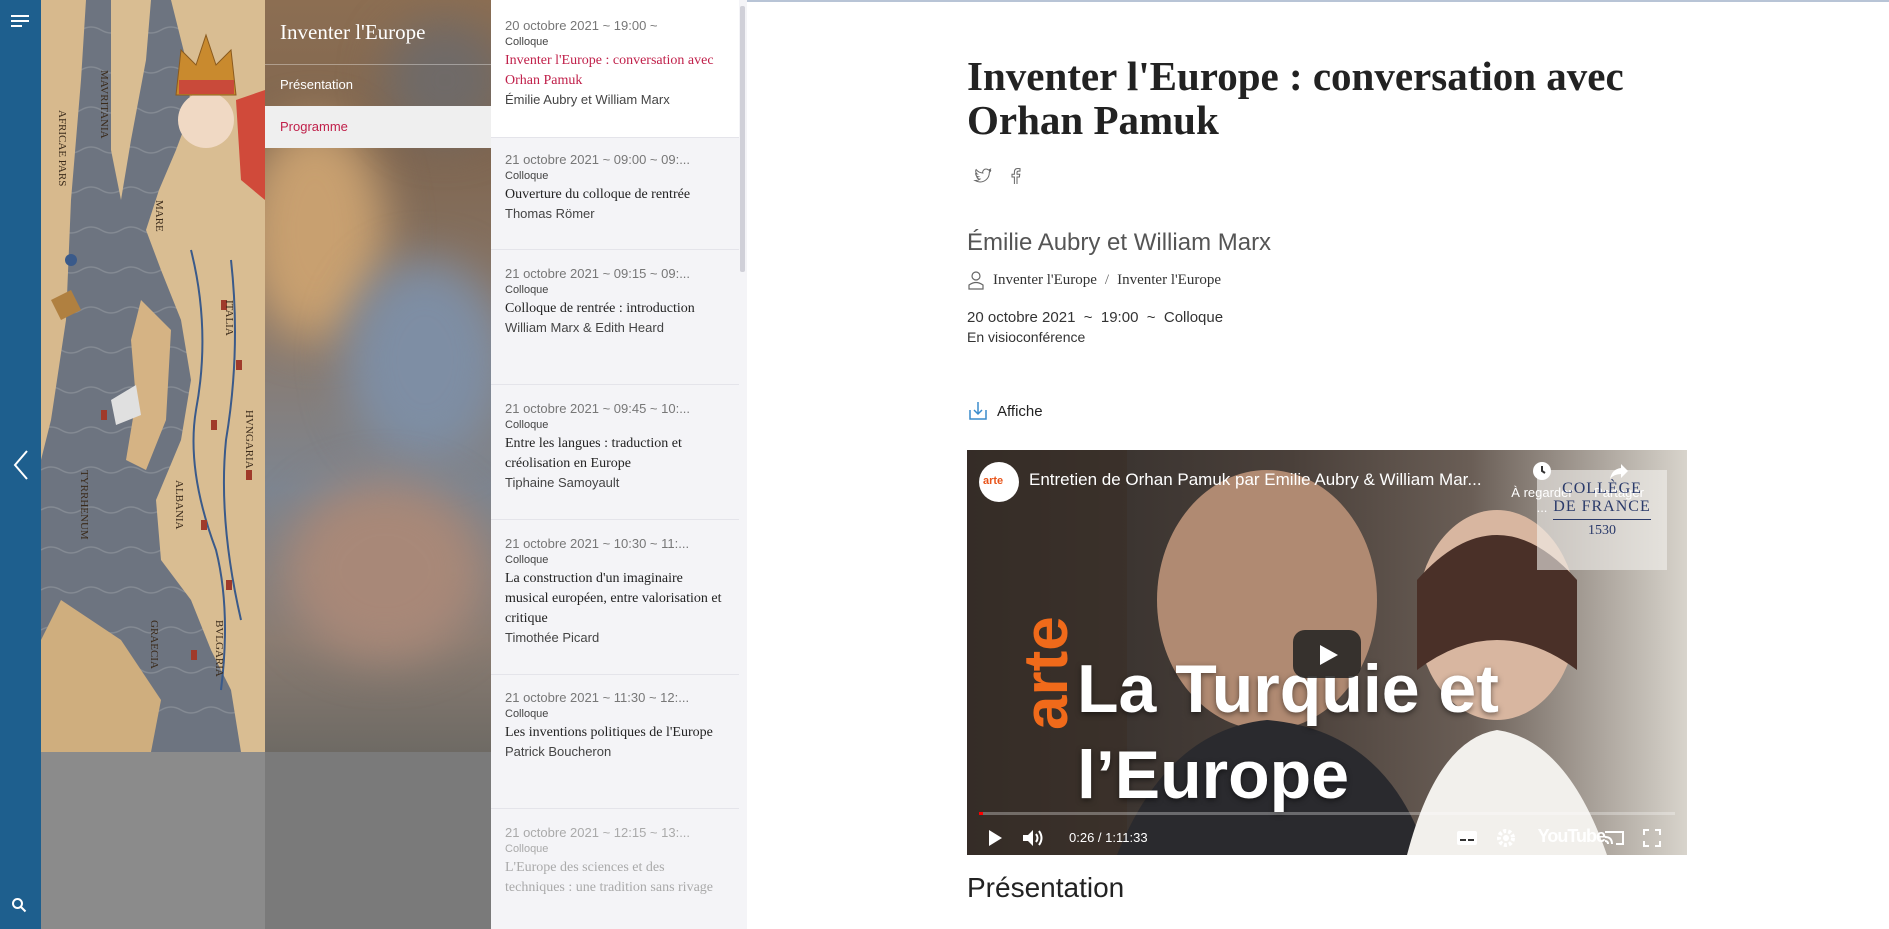 The height and width of the screenshot is (929, 1889). Describe the element at coordinates (1020, 411) in the screenshot. I see `affiche-label: Affiche` at that location.